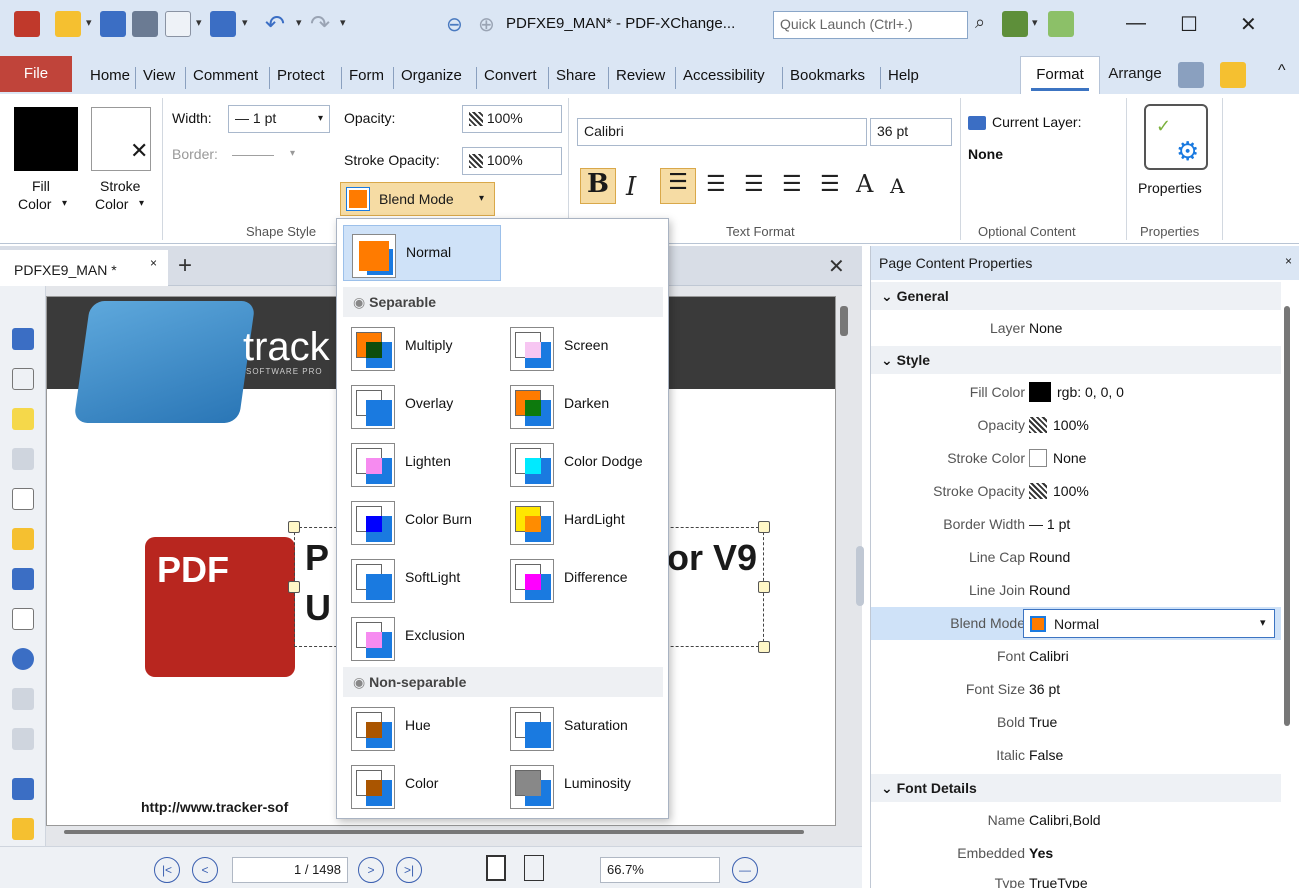 The image size is (1299, 888). I want to click on thumbnails-icon, so click(23, 379).